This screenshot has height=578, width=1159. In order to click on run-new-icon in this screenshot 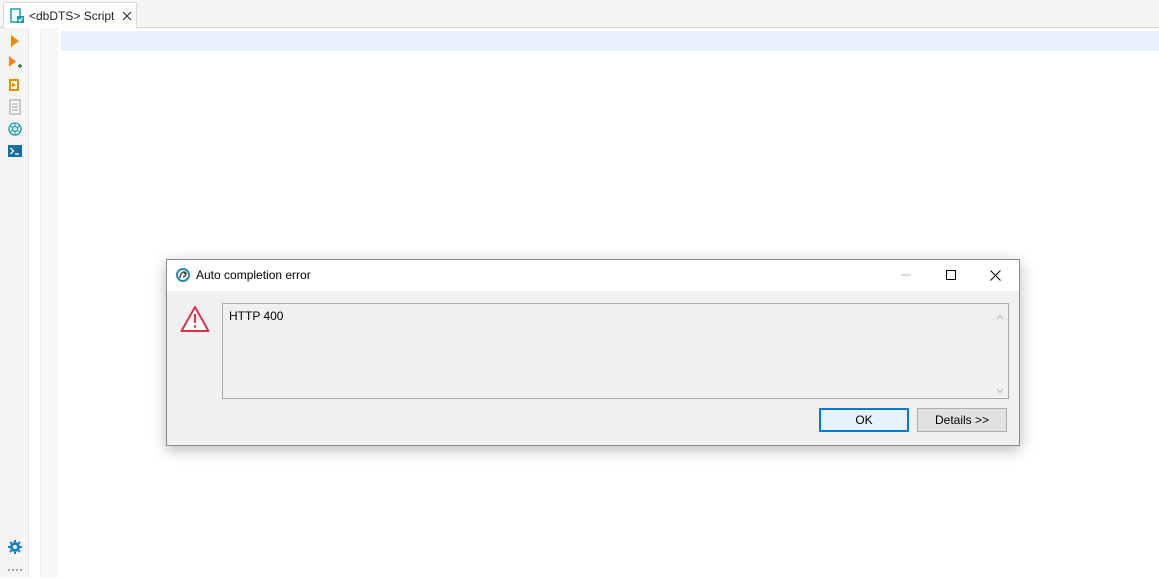, I will do `click(15, 63)`.